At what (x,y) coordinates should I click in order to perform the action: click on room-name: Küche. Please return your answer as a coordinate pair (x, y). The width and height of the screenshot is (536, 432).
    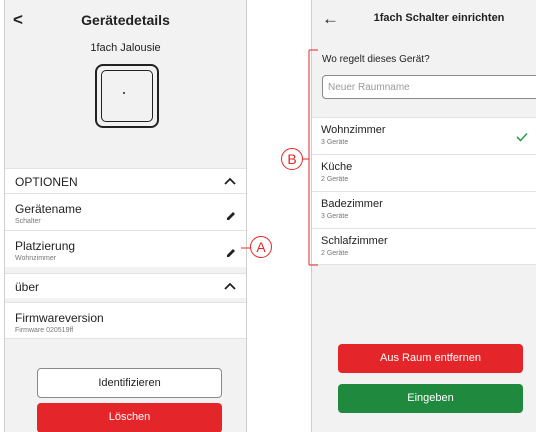
    Looking at the image, I should click on (337, 167).